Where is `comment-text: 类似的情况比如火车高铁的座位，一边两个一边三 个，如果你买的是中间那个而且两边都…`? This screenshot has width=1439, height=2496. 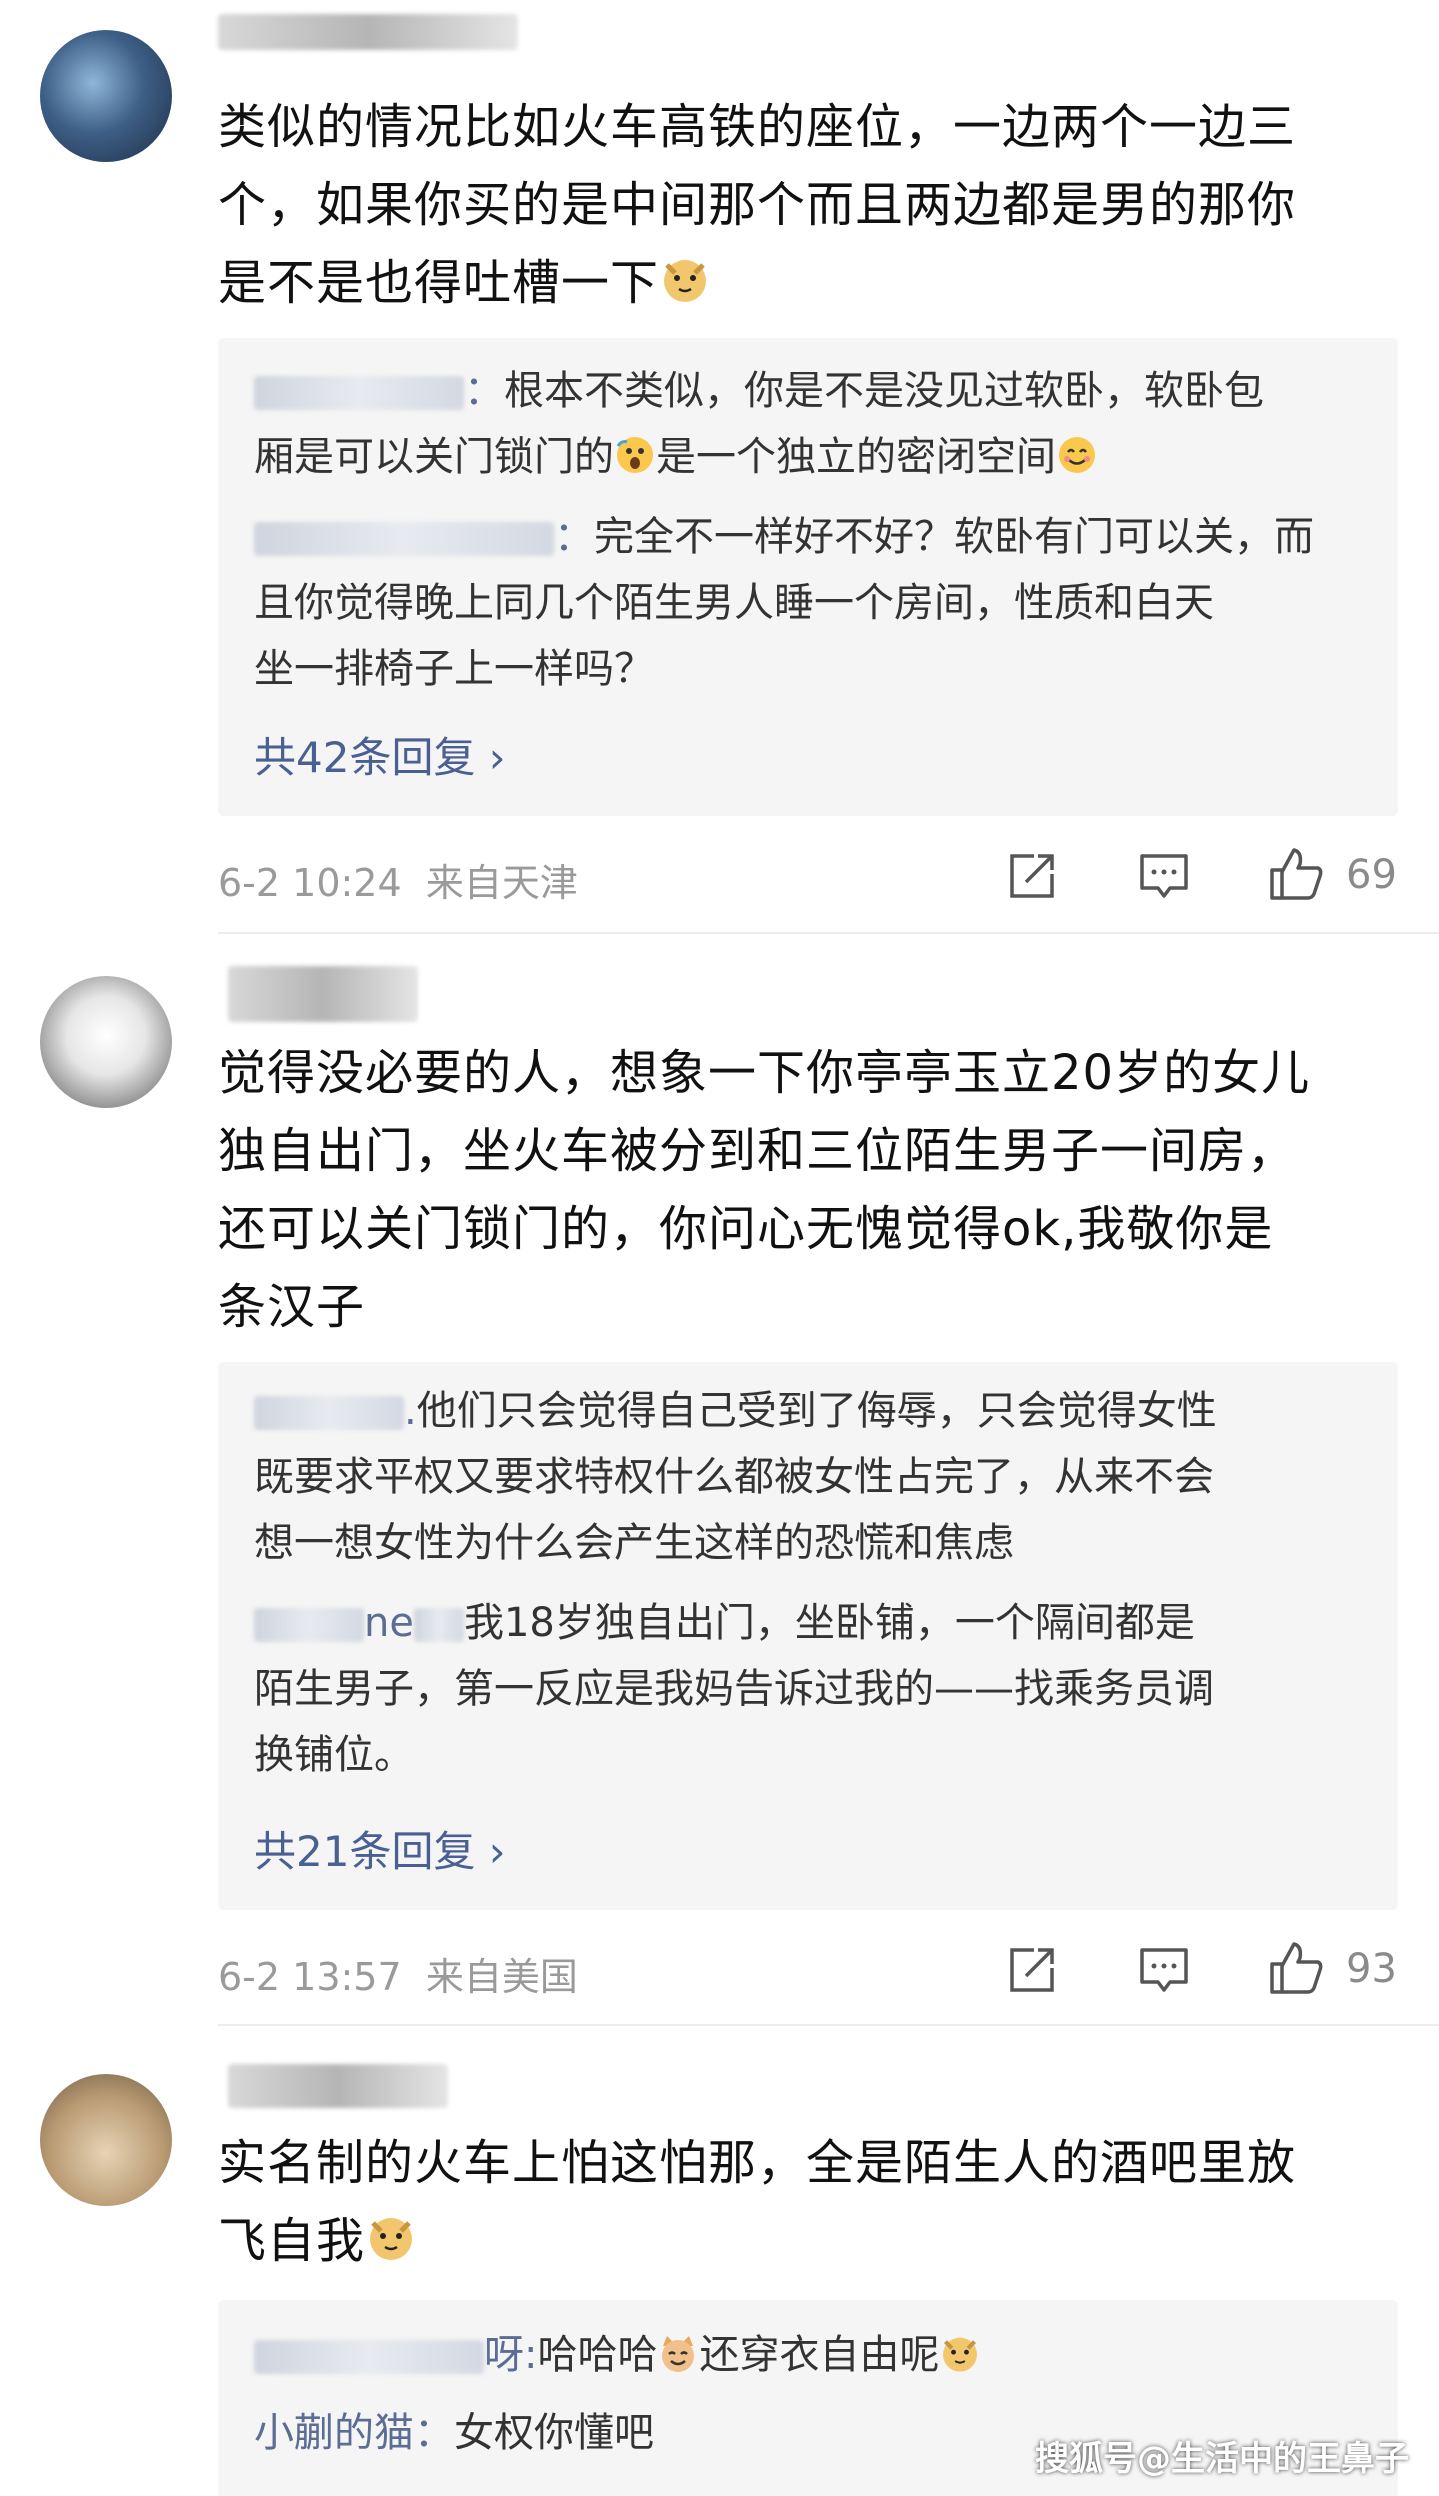 comment-text: 类似的情况比如火车高铁的座位，一边两个一边三 个，如果你买的是中间那个而且两边都… is located at coordinates (808, 208).